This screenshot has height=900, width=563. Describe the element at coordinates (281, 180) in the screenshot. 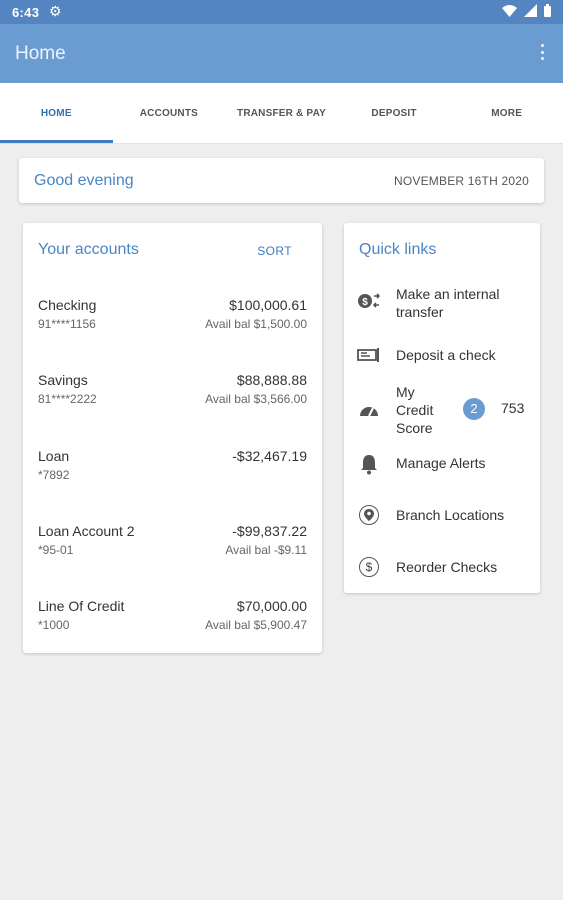

I see `greeting-card: Good evening NOVEMBER 16TH 2020` at that location.